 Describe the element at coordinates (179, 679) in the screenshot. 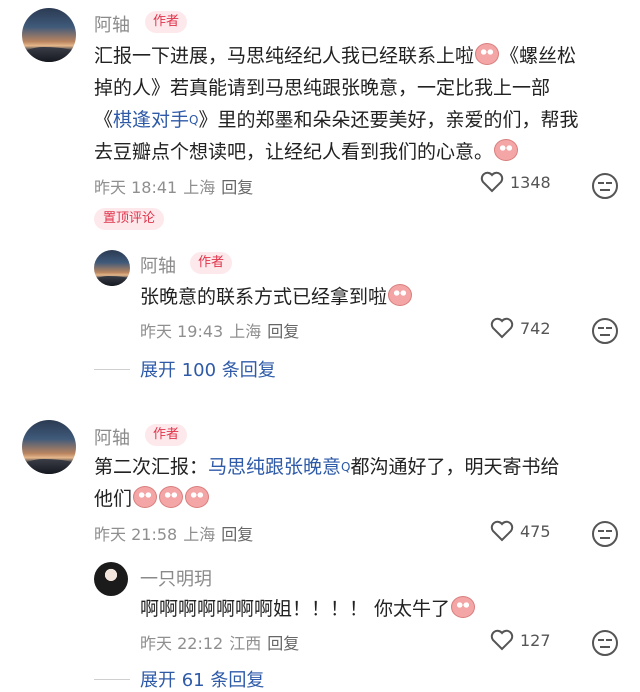

I see `expand-replies-button: 展开 61 条回复` at that location.